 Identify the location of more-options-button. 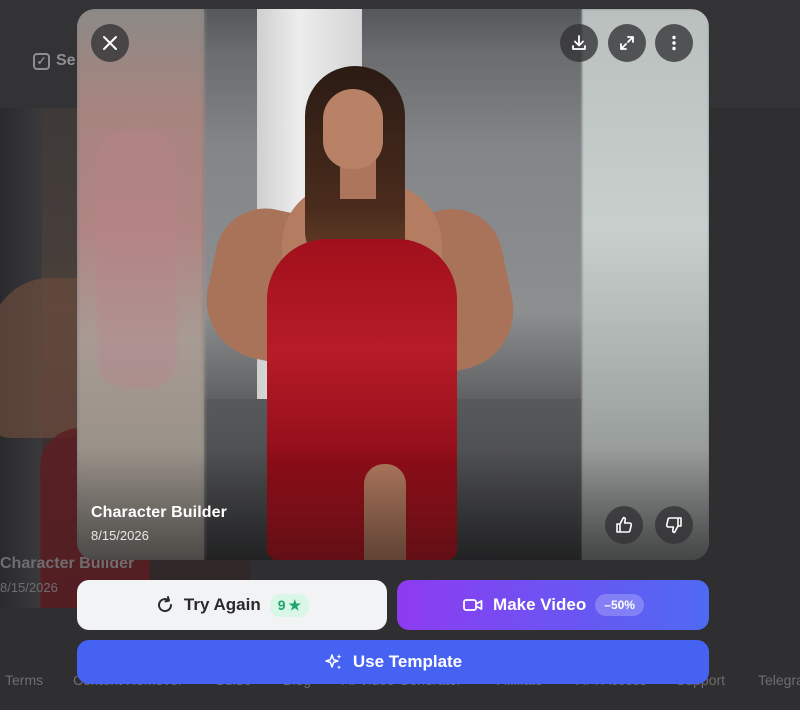
(674, 43).